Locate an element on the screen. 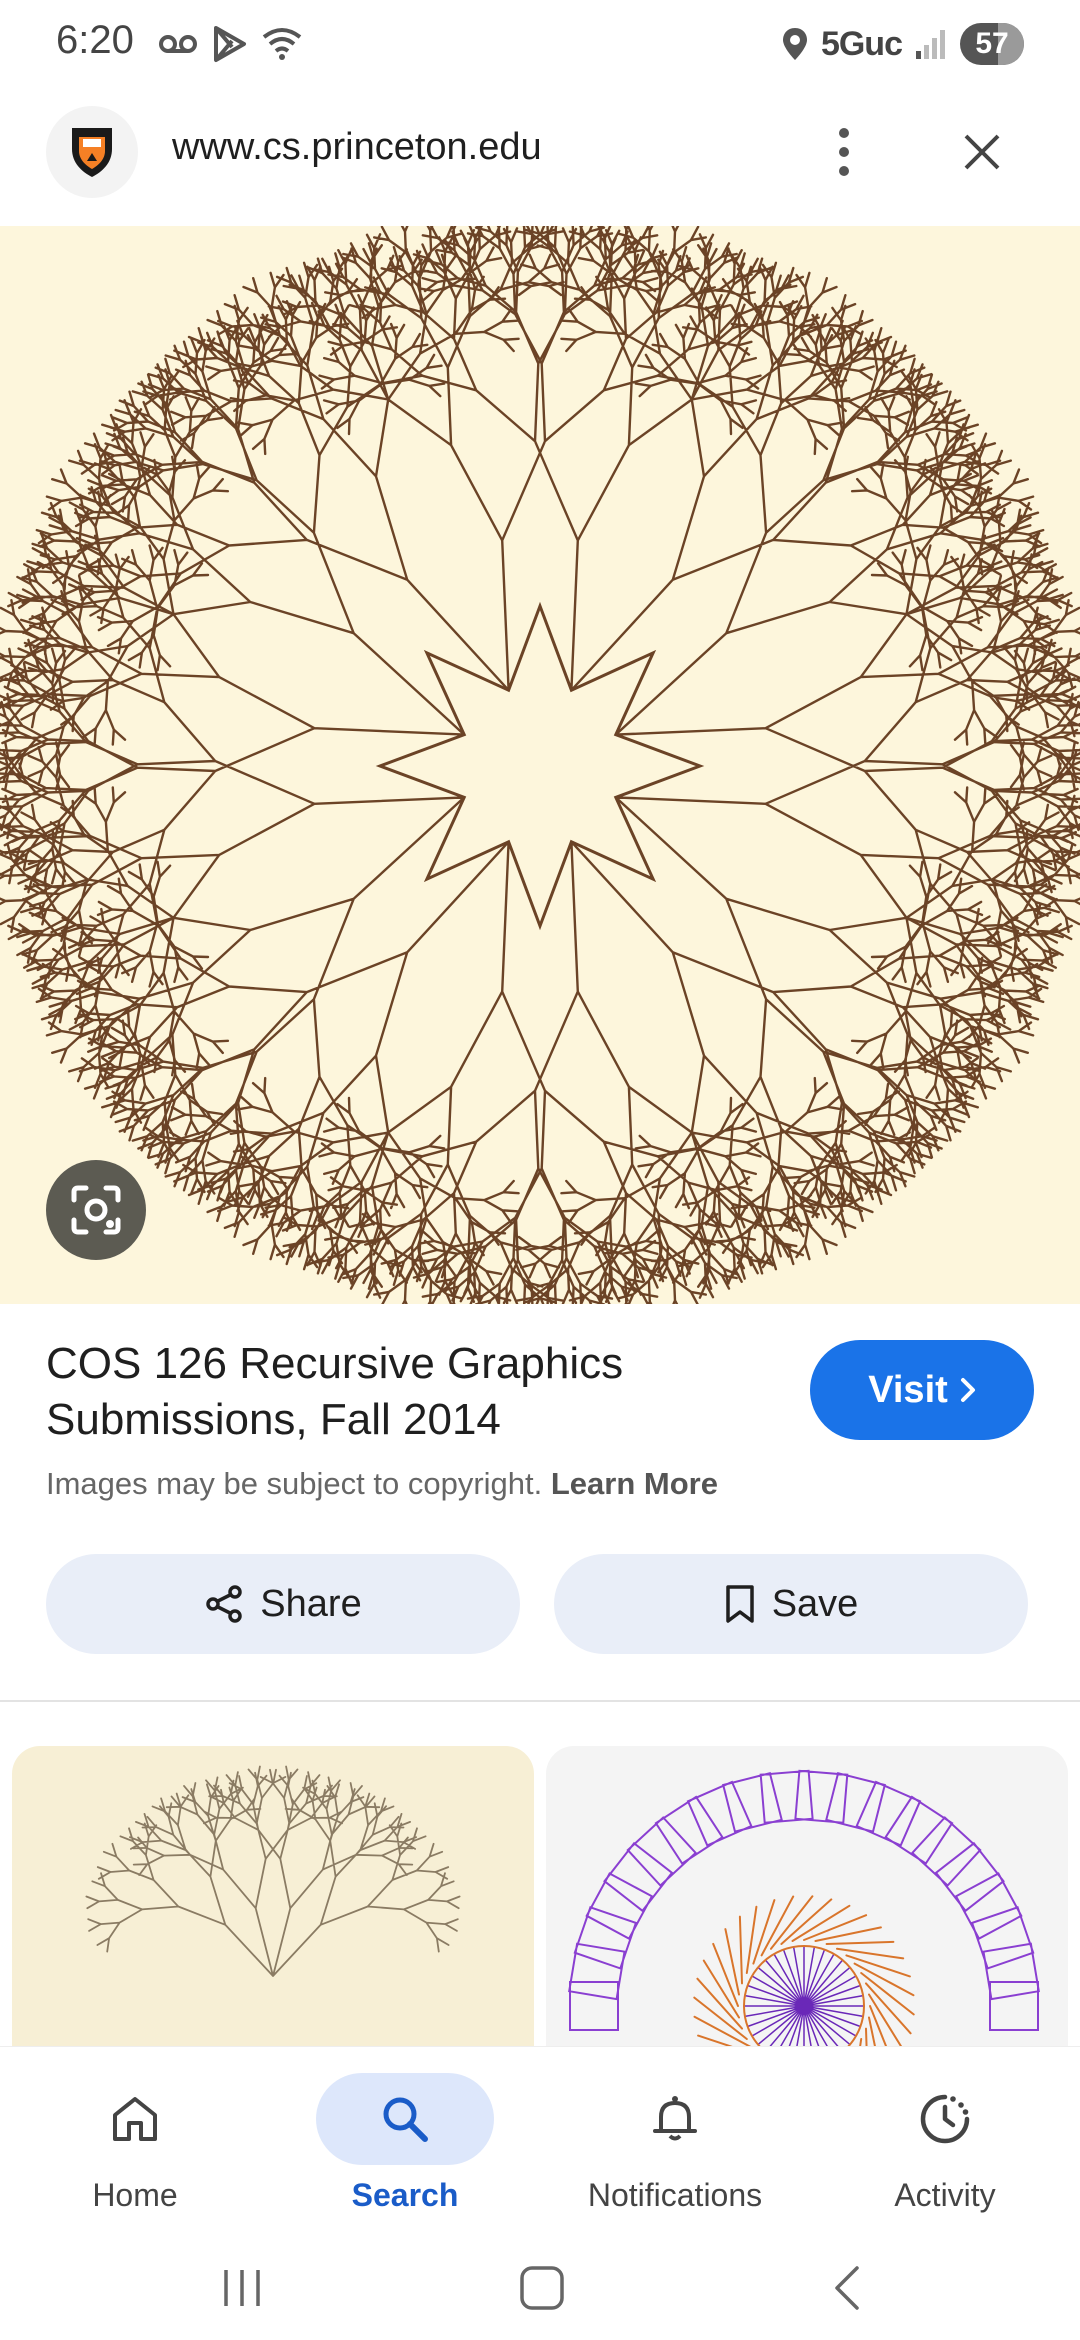  more-vert-icon is located at coordinates (844, 152).